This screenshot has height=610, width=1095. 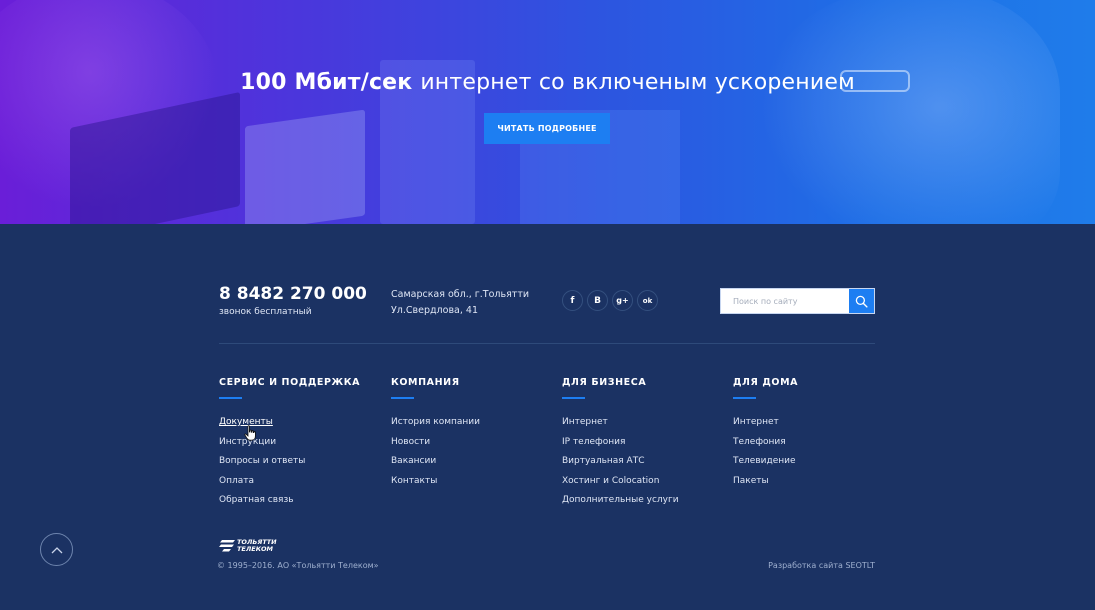 I want to click on google-plus-icon: g+, so click(x=622, y=300).